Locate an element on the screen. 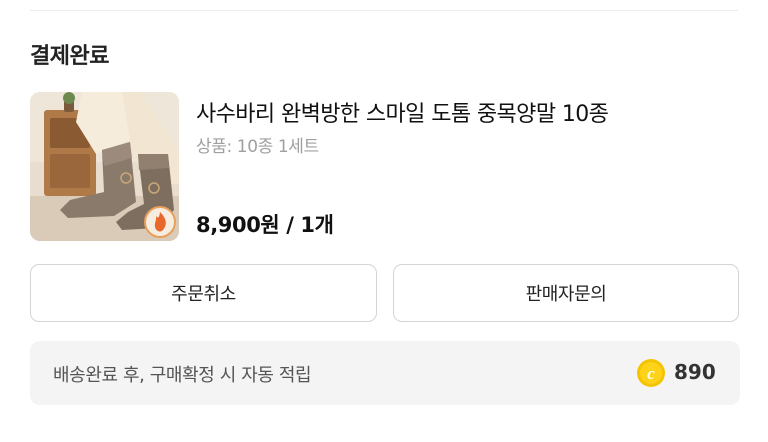  cancel-order-button: 주문취소 is located at coordinates (203, 293).